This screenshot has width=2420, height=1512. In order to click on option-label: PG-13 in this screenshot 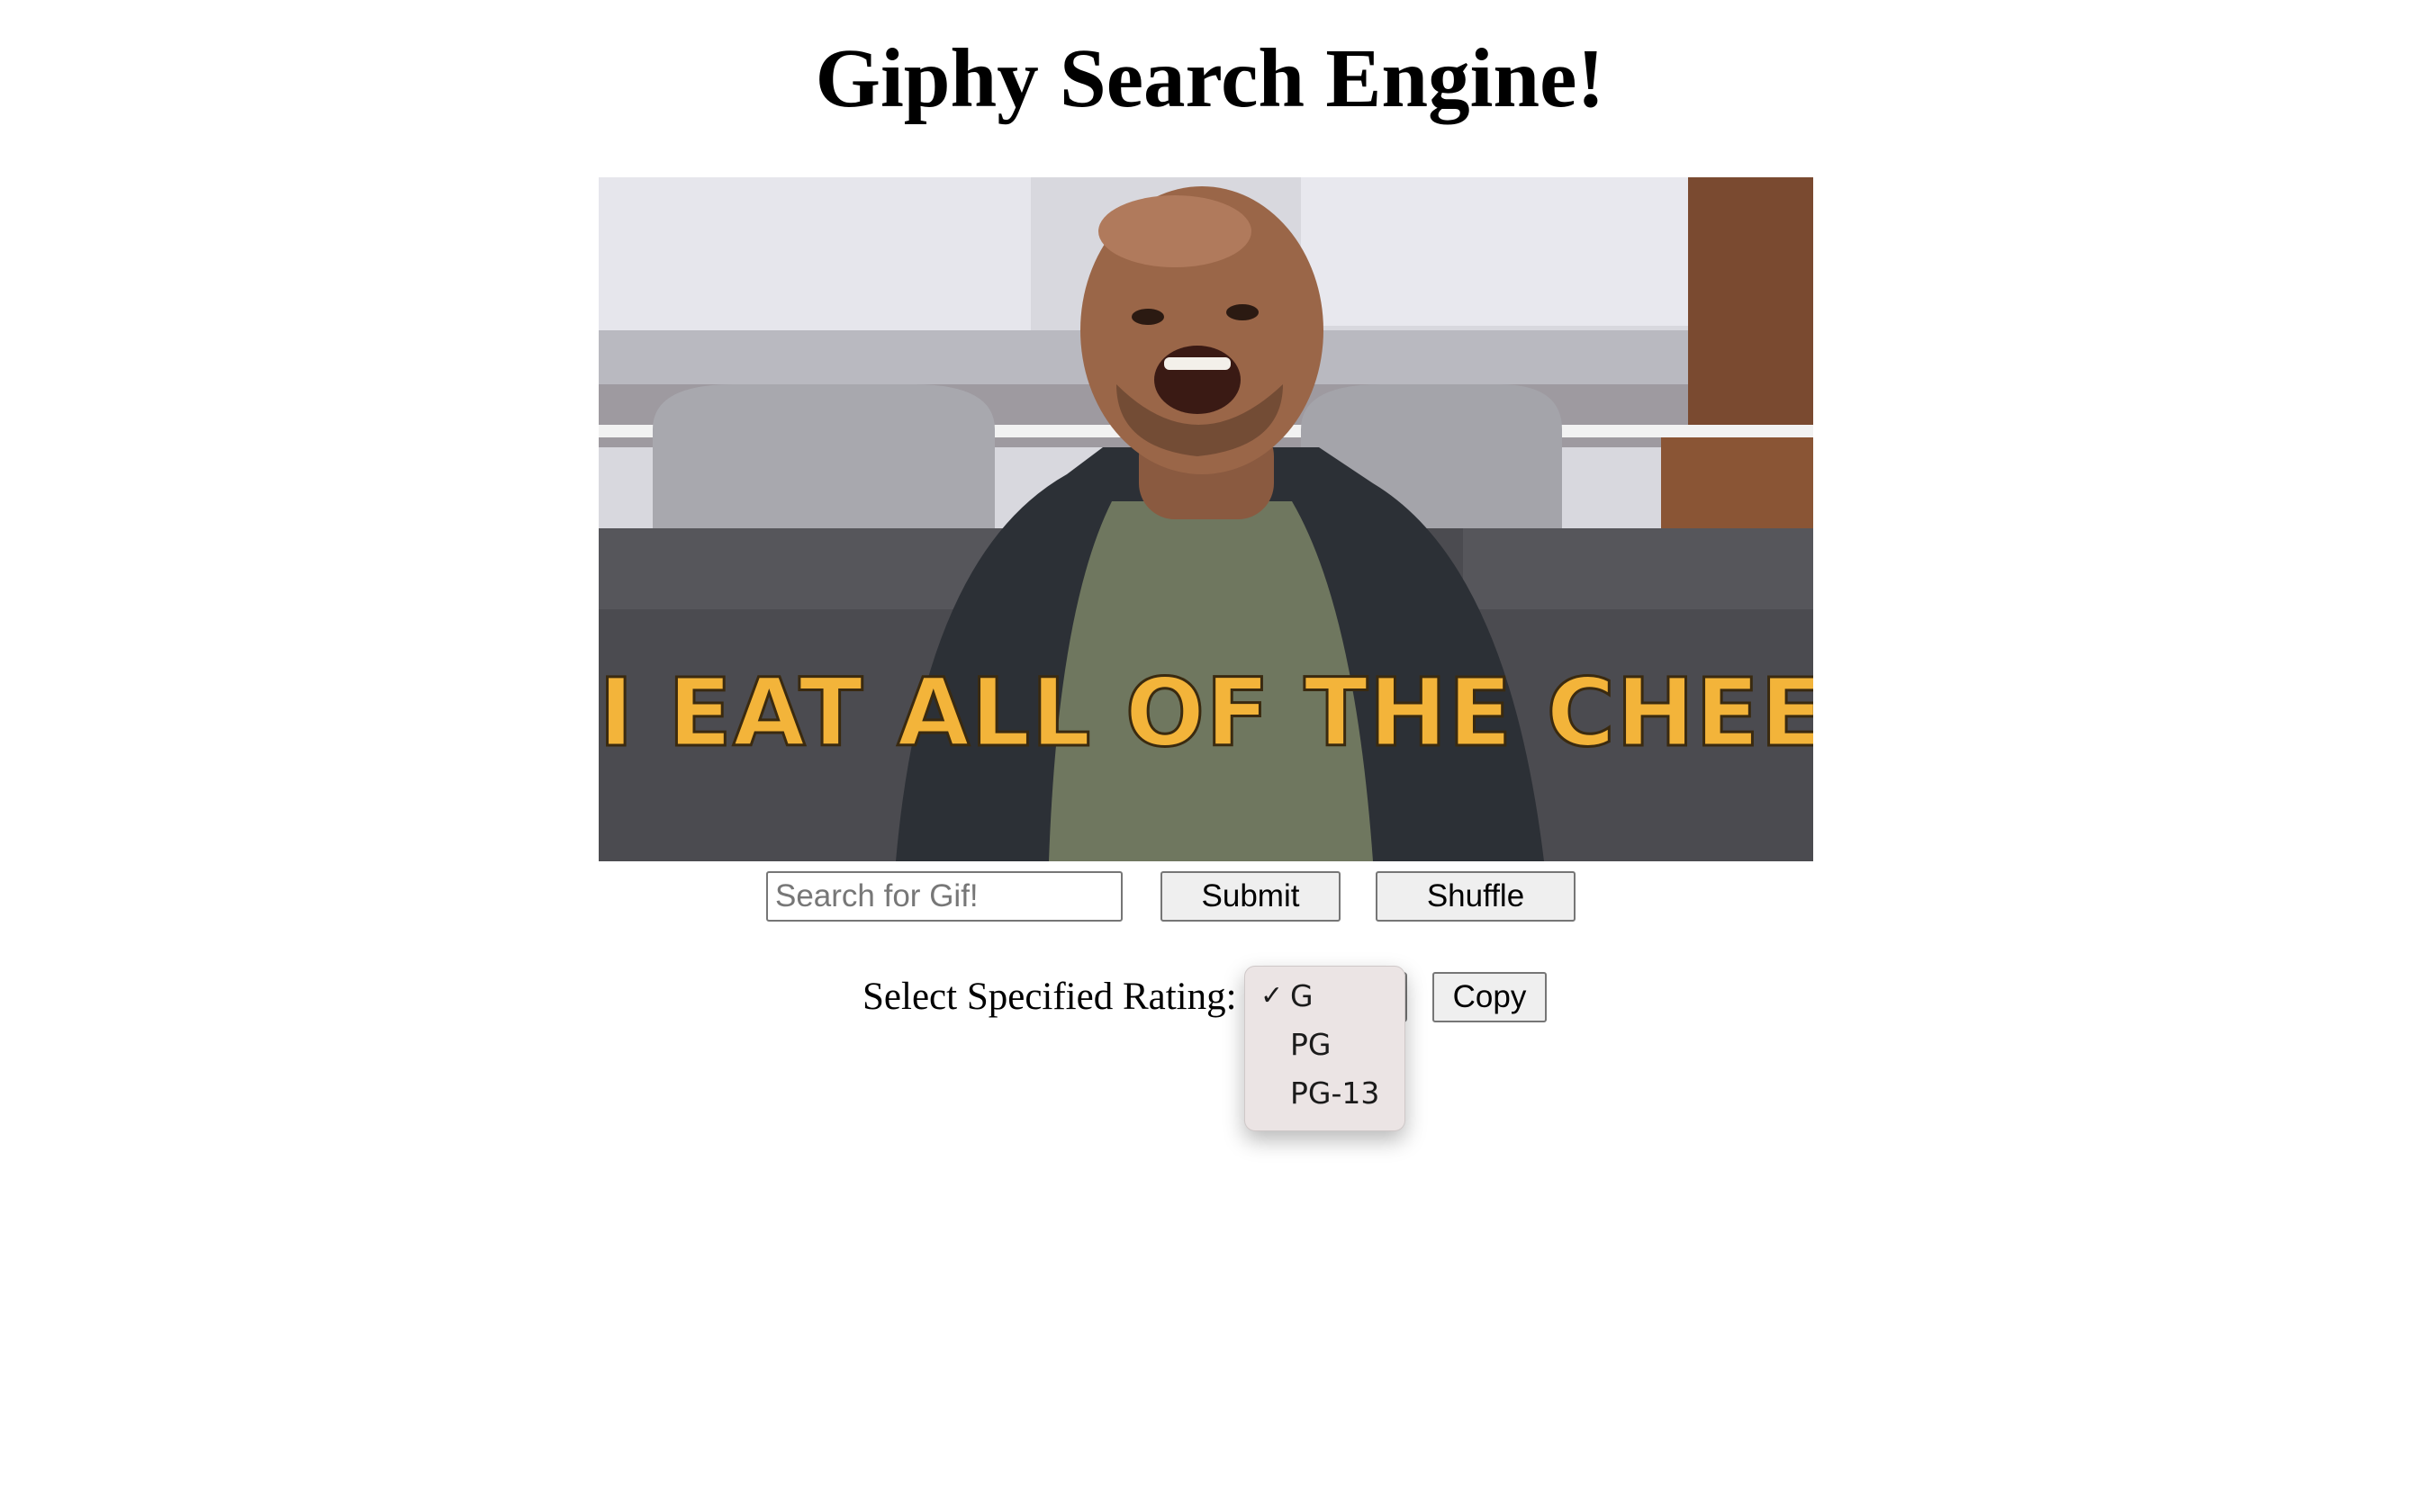, I will do `click(1335, 1093)`.